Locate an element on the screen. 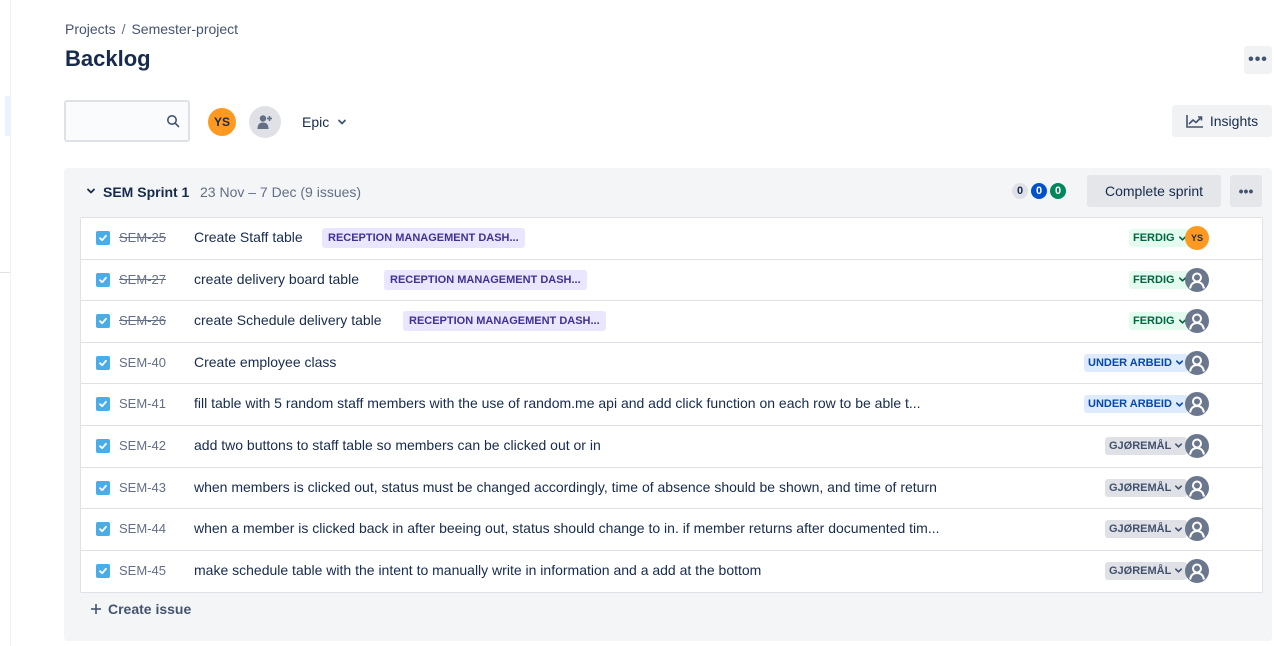 The width and height of the screenshot is (1274, 646). epic-filter-dropdown: Epic is located at coordinates (324, 122).